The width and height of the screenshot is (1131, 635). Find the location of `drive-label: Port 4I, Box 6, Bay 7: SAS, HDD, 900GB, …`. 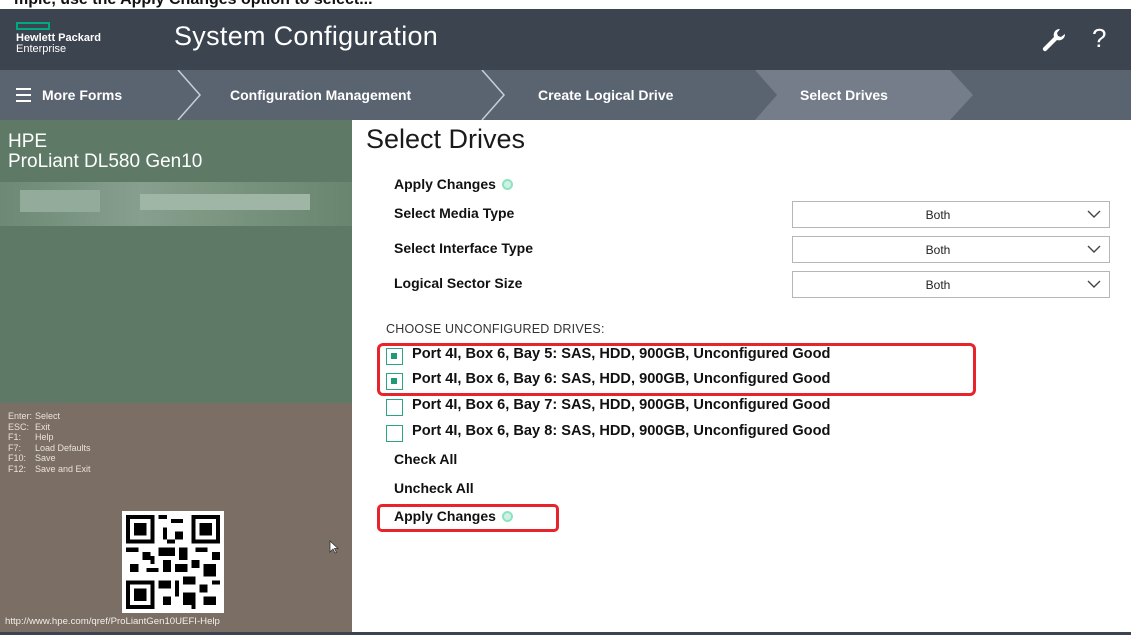

drive-label: Port 4I, Box 6, Bay 7: SAS, HDD, 900GB, … is located at coordinates (621, 405).